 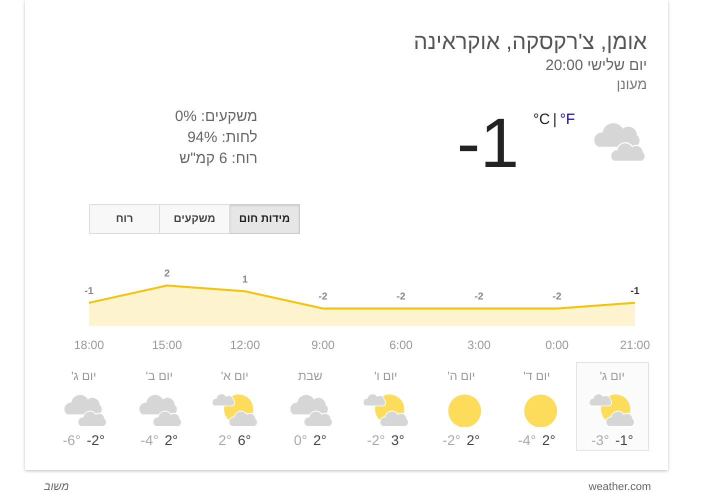 I want to click on tab: משקעים, so click(x=194, y=219).